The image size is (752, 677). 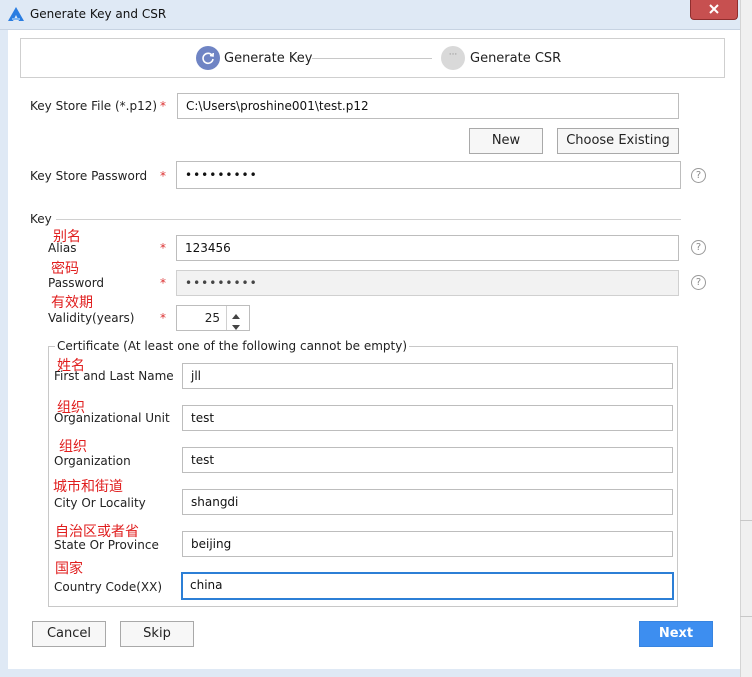 What do you see at coordinates (676, 634) in the screenshot?
I see `next-button: Next` at bounding box center [676, 634].